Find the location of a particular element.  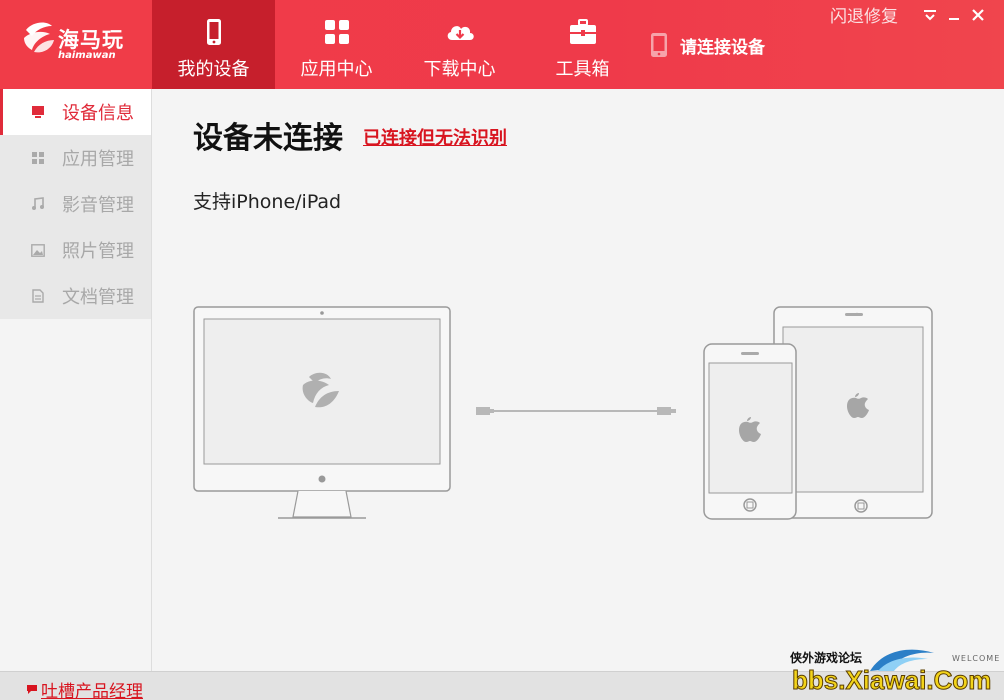

sidebar-item-doc-manage: 文档管理 is located at coordinates (75, 296).